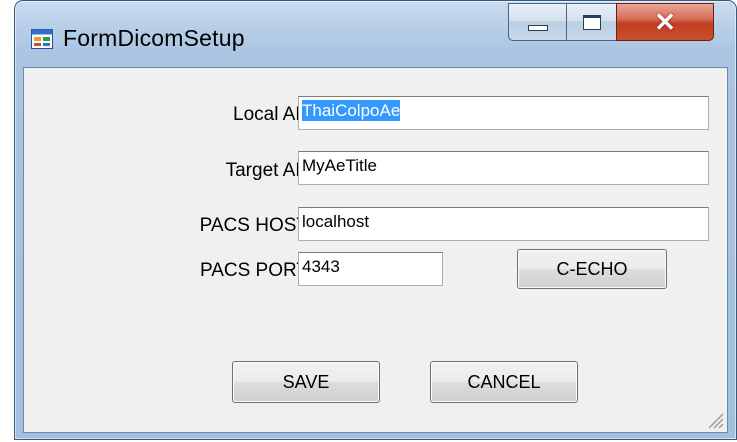 The width and height of the screenshot is (737, 442). I want to click on resize-grip-icon, so click(714, 419).